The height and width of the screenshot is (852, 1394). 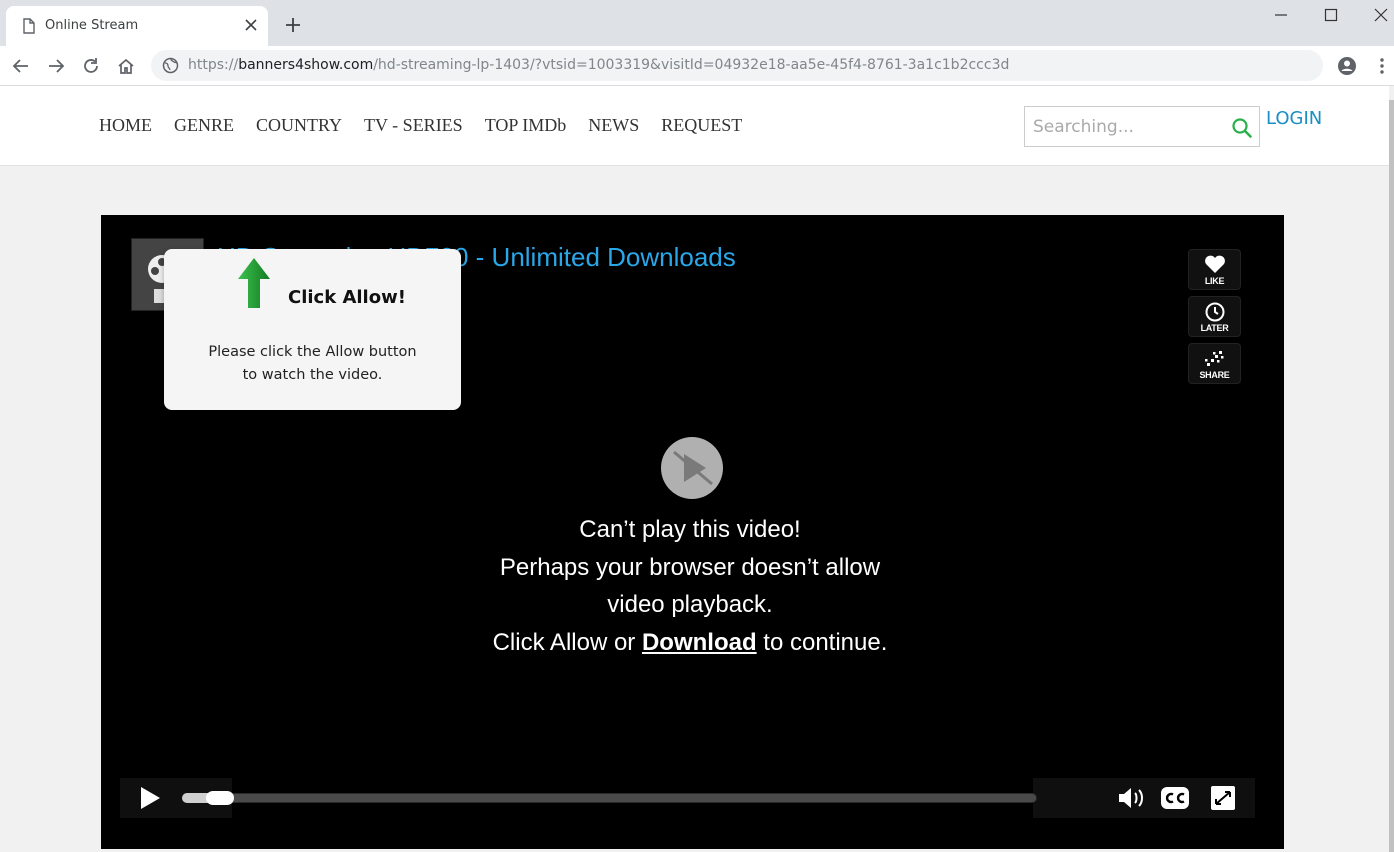 What do you see at coordinates (293, 25) in the screenshot?
I see `new-tab-icon` at bounding box center [293, 25].